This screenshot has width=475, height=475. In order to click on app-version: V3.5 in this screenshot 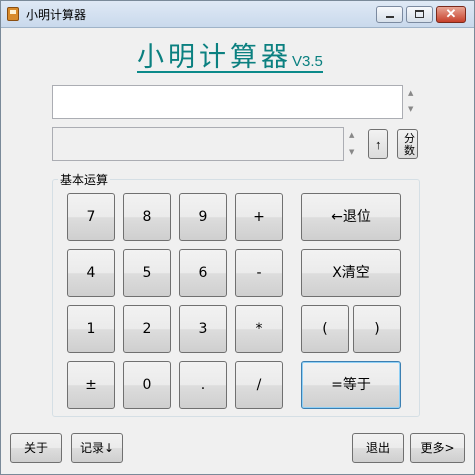, I will do `click(307, 61)`.